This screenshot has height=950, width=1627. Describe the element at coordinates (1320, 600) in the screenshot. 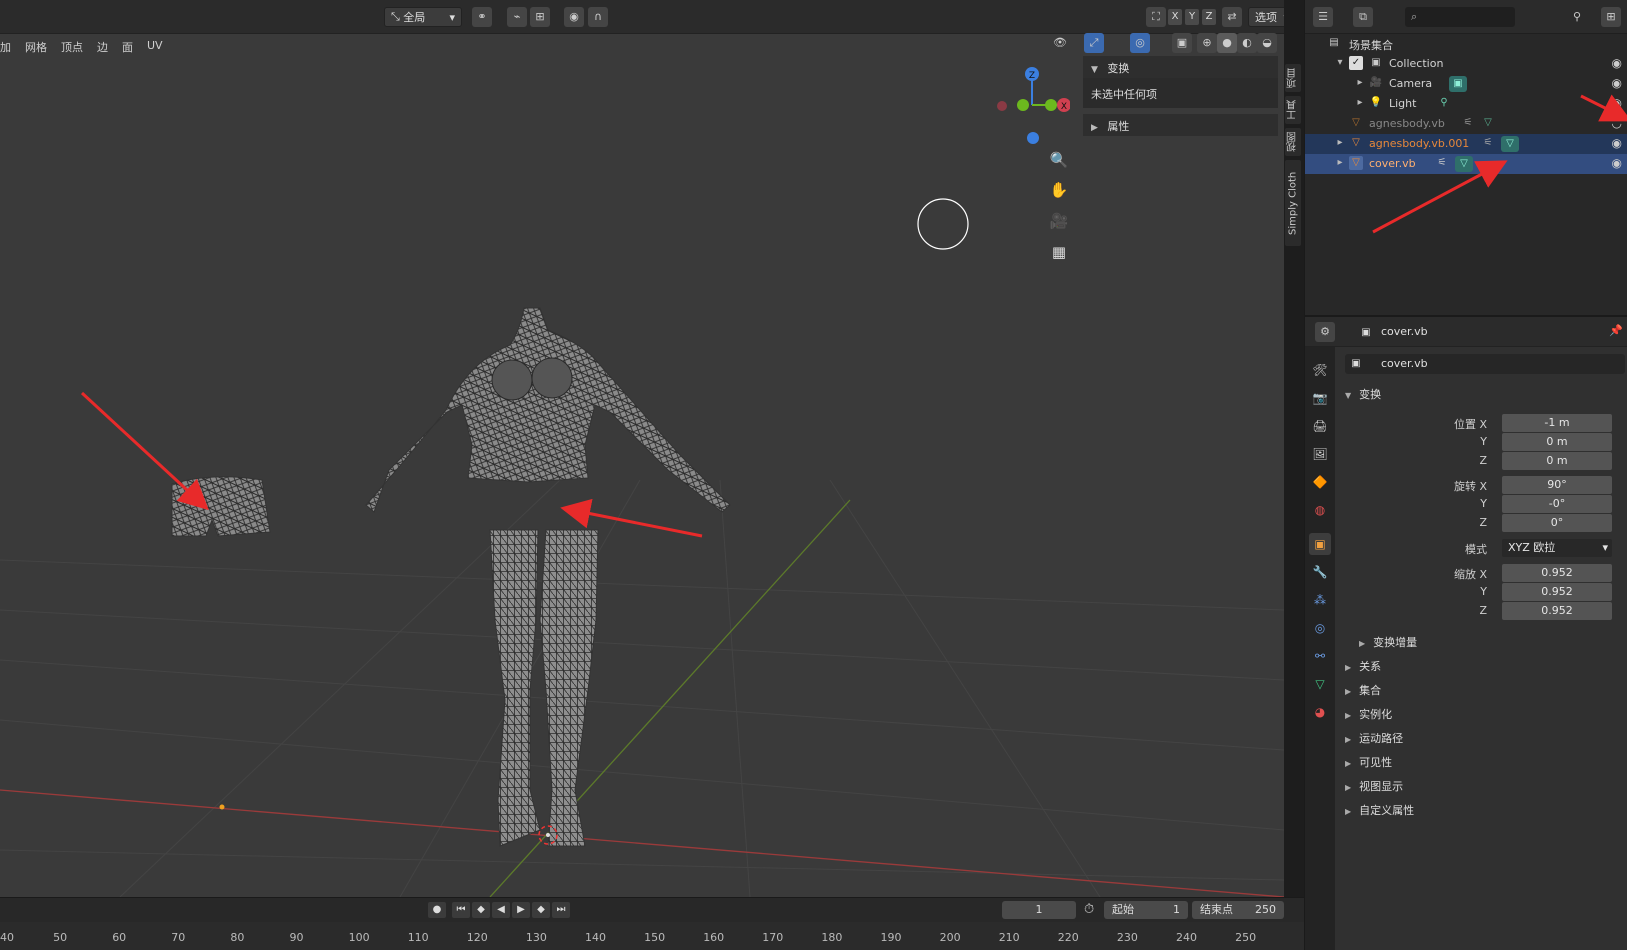

I see `particles-tab-icon: ⁂` at that location.